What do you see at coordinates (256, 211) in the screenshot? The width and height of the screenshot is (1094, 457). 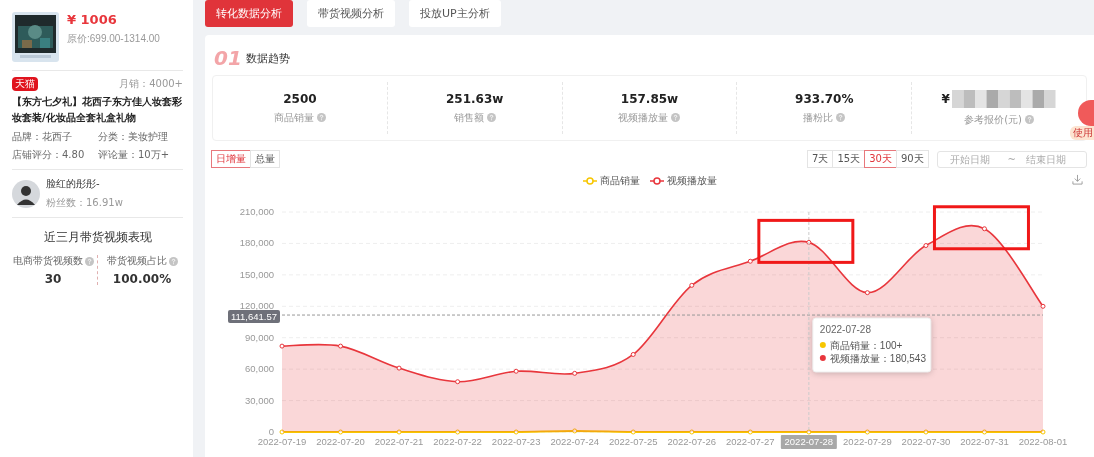 I see `axis-tick-label: 210,000` at bounding box center [256, 211].